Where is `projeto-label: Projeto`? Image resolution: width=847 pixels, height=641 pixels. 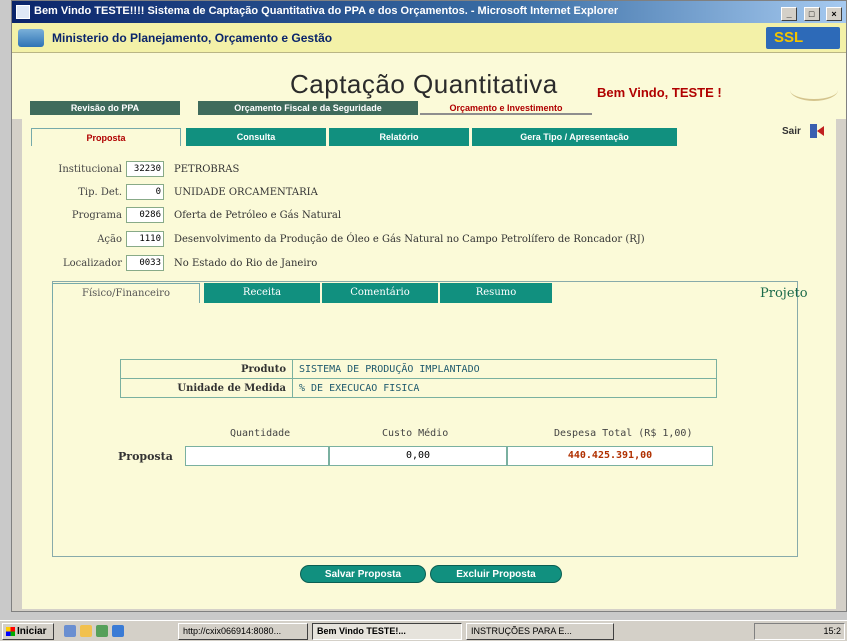 projeto-label: Projeto is located at coordinates (784, 293).